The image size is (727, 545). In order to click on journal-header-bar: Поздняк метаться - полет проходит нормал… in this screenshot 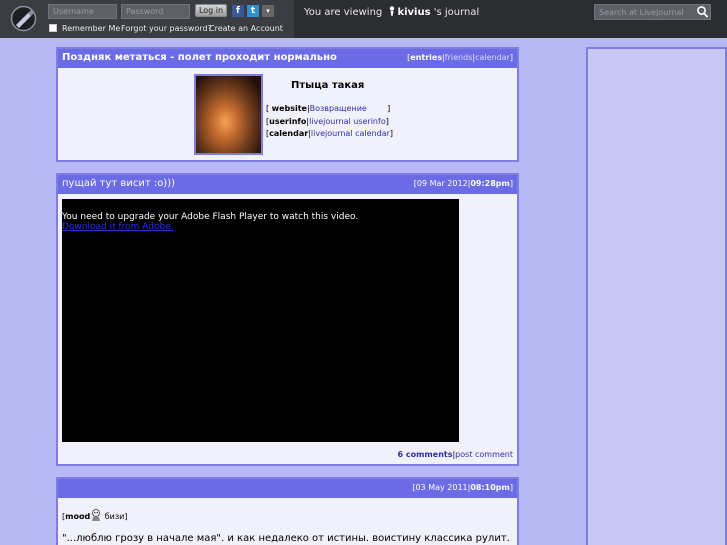, I will do `click(287, 58)`.